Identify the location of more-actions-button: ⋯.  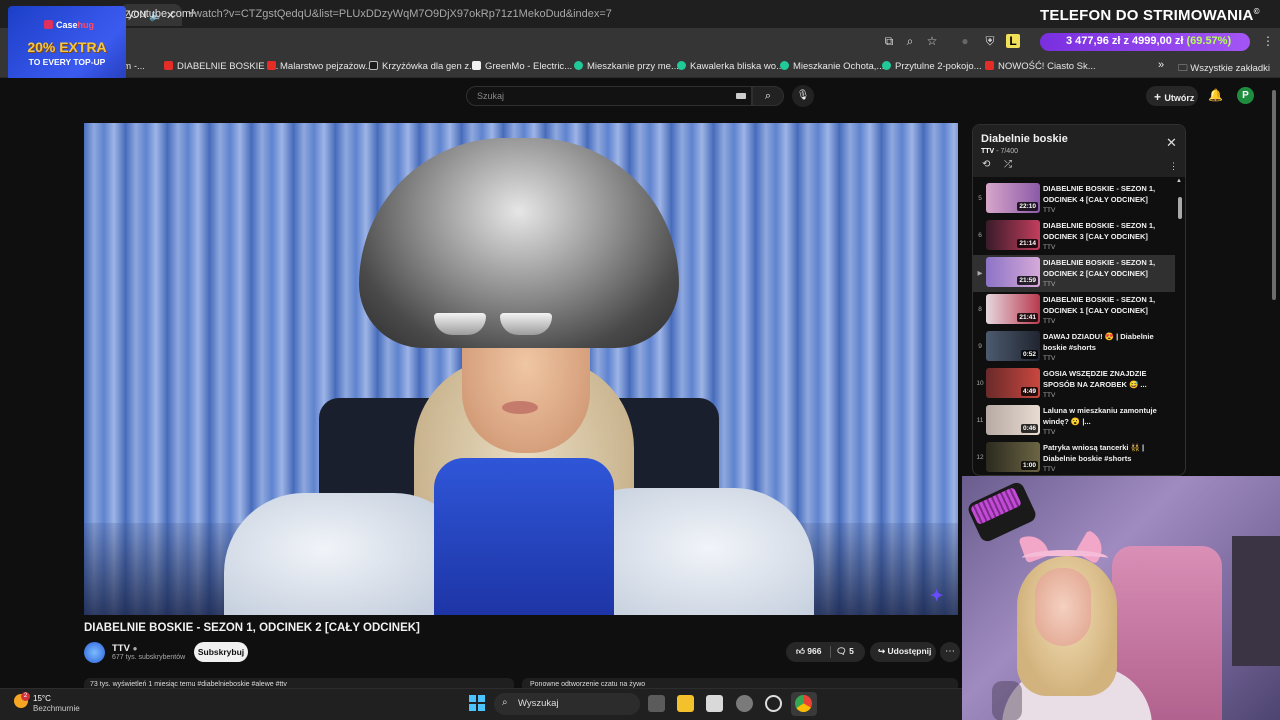
(950, 652).